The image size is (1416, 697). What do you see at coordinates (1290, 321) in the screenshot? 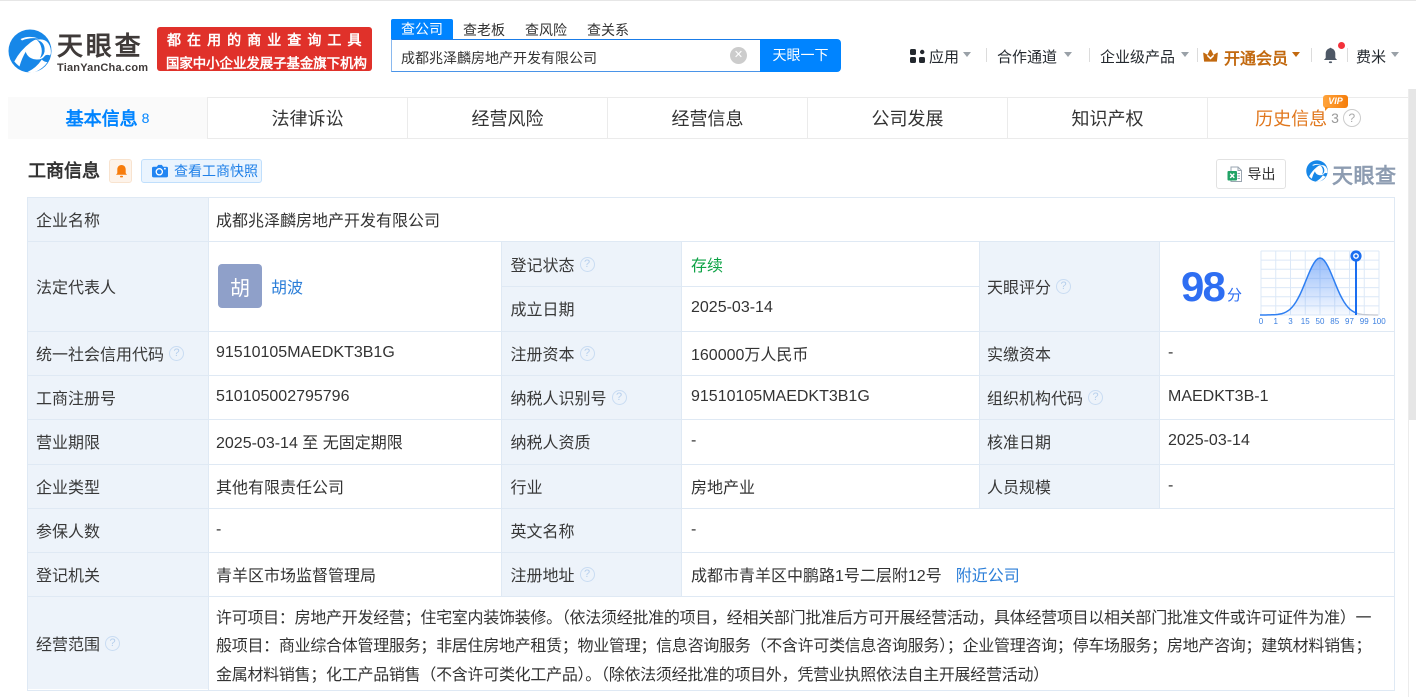
I see `svg-text: 3` at bounding box center [1290, 321].